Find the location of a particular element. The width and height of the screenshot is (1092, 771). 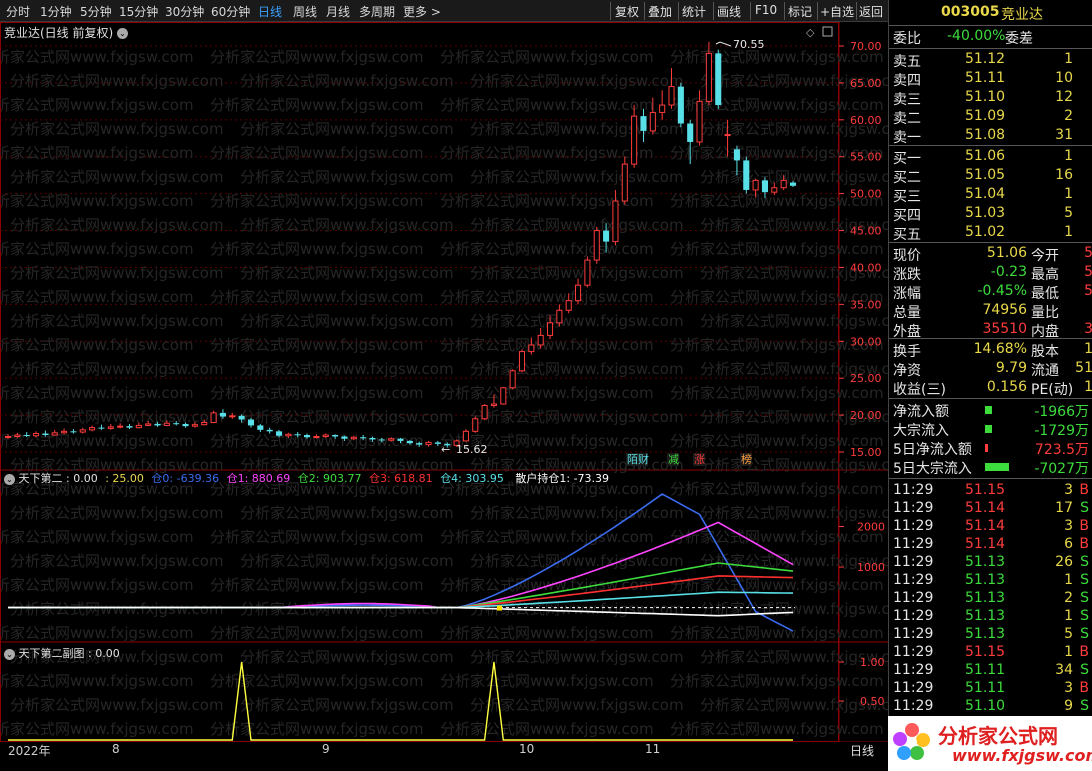

bid-volume: 1 is located at coordinates (1068, 156).